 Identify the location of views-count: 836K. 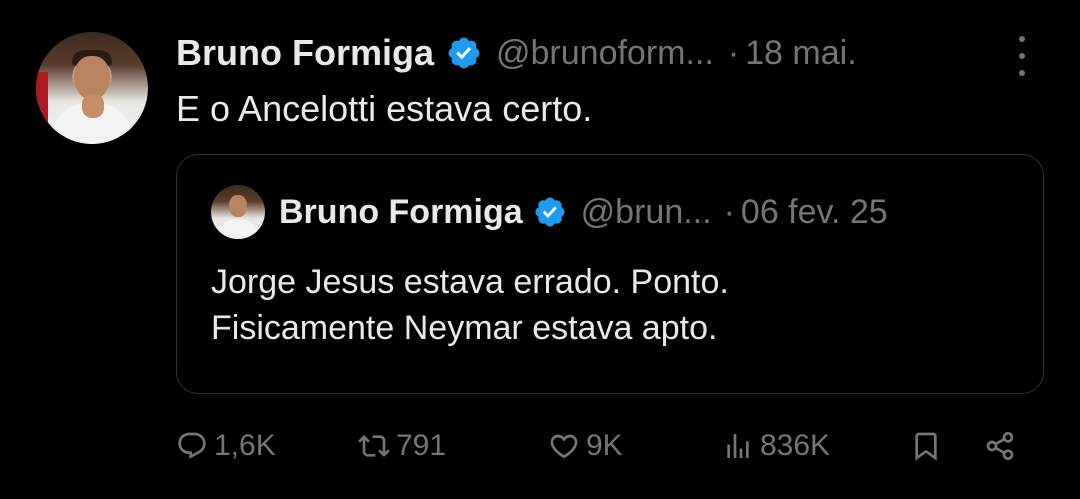
(795, 445).